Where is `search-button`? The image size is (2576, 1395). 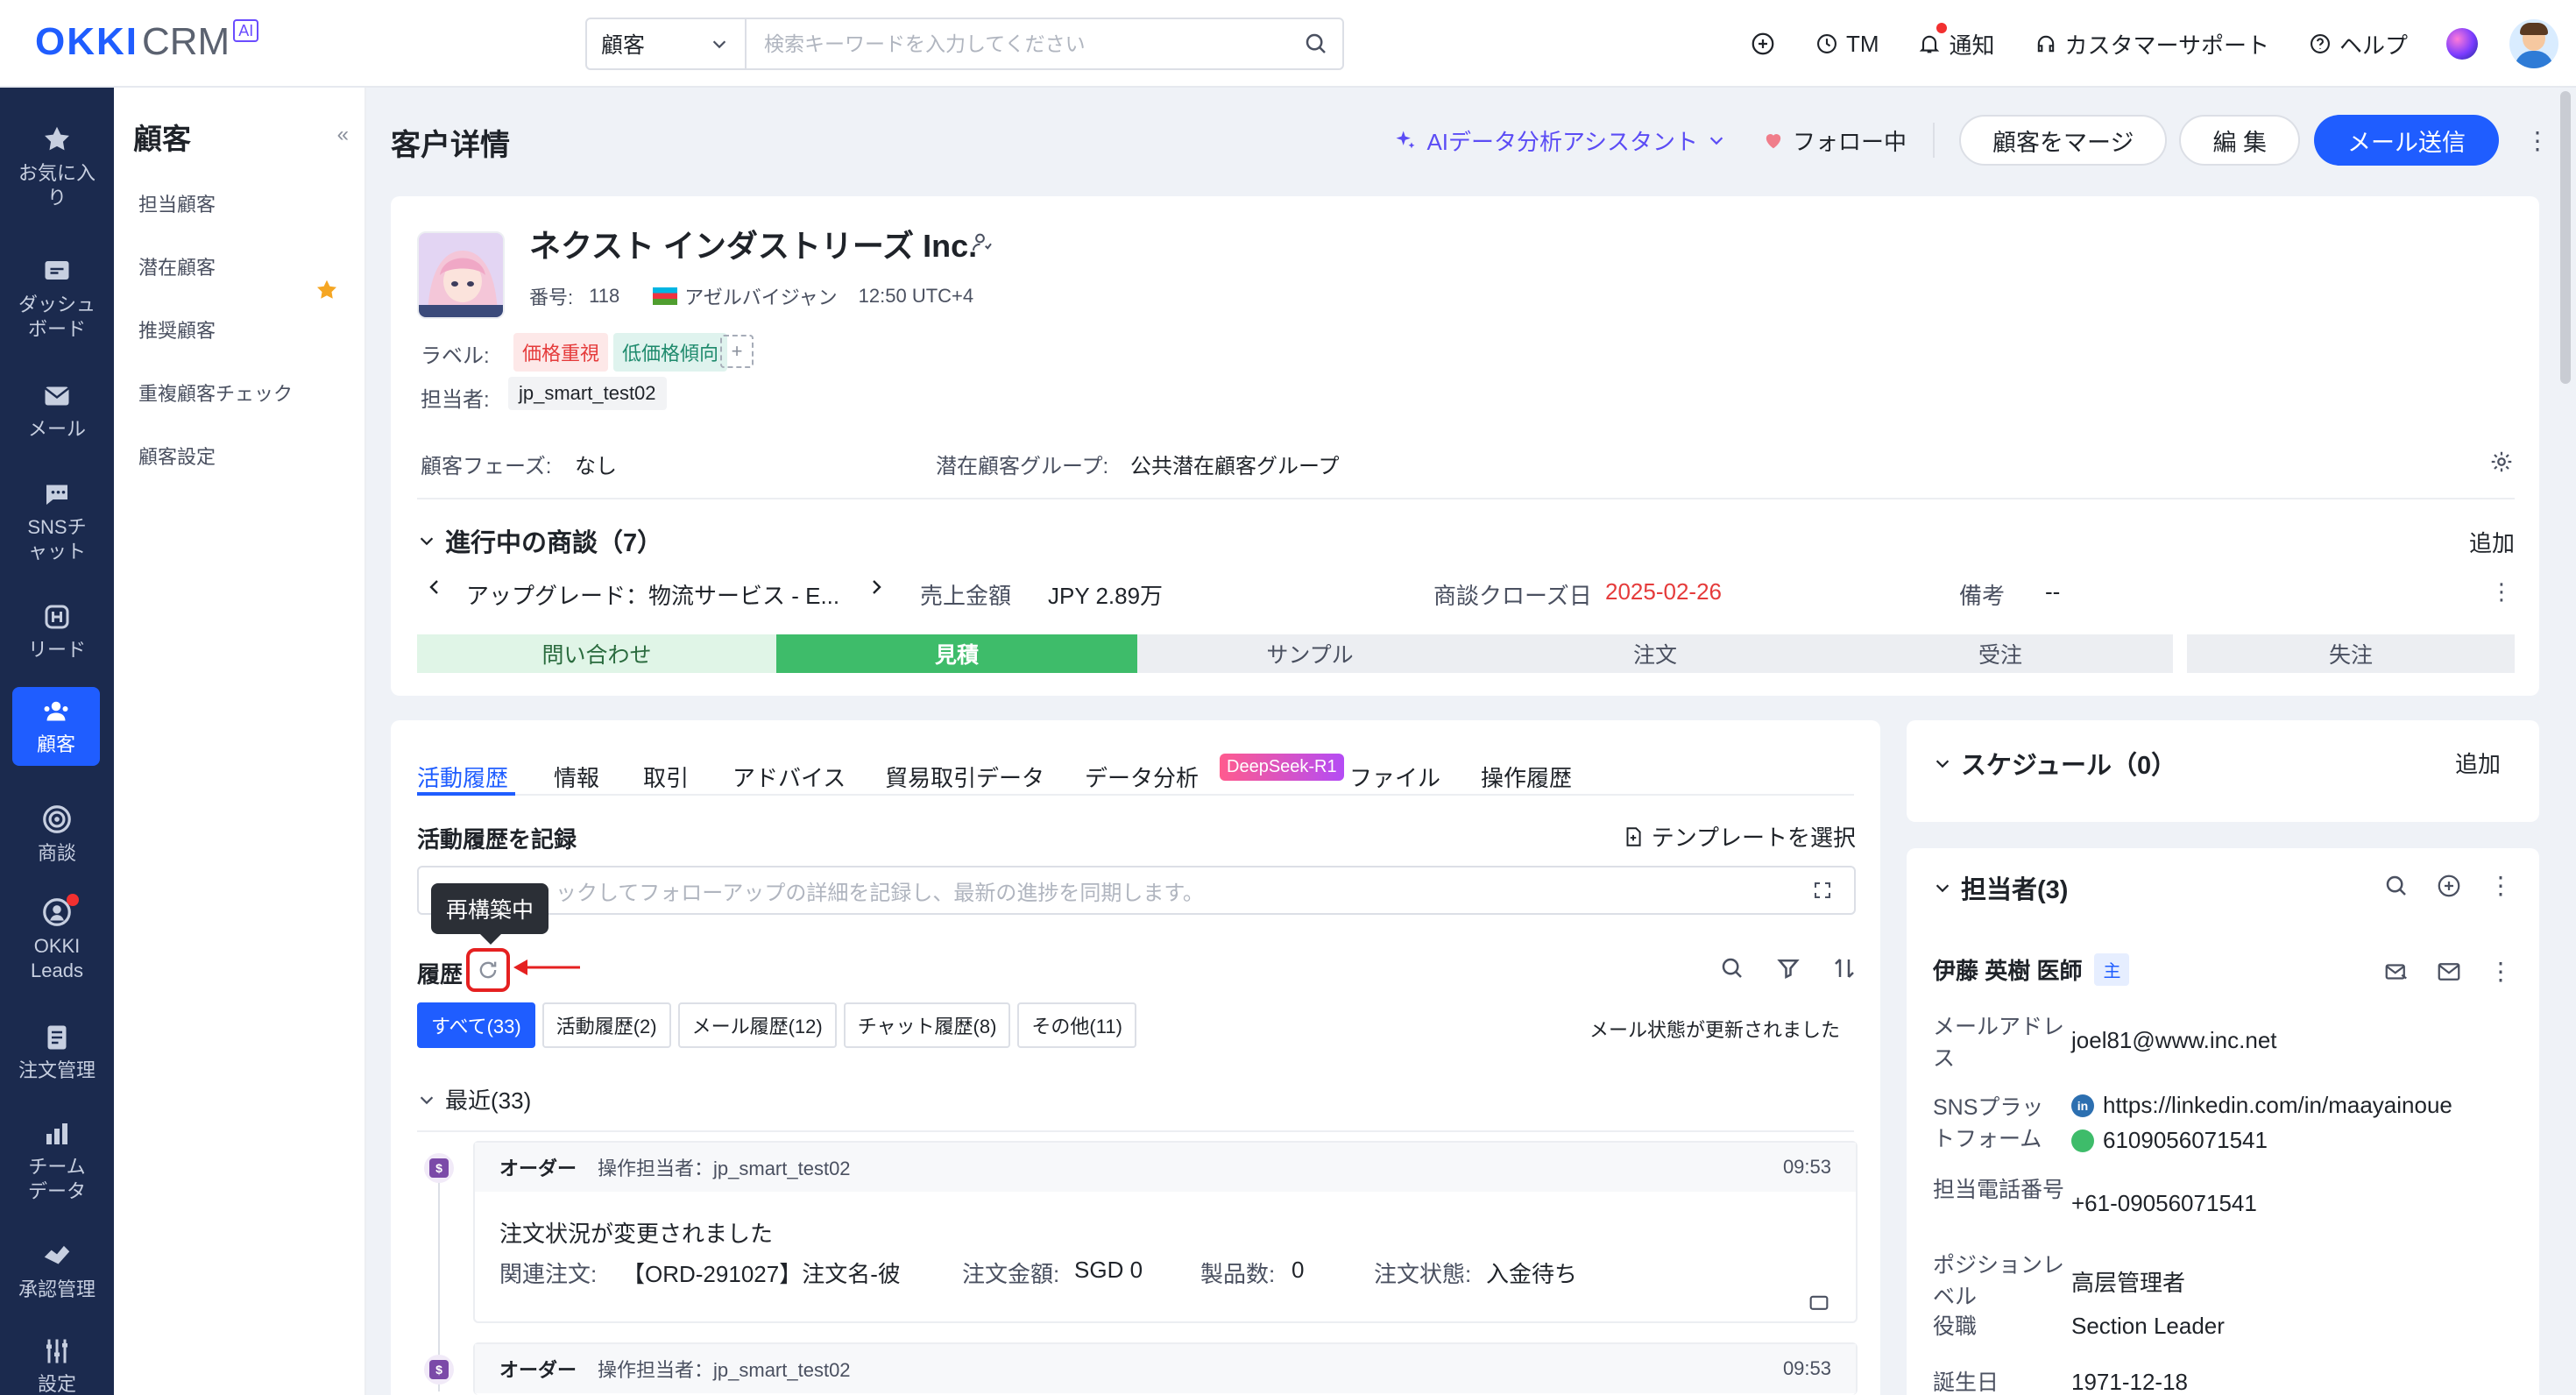
search-button is located at coordinates (1316, 44).